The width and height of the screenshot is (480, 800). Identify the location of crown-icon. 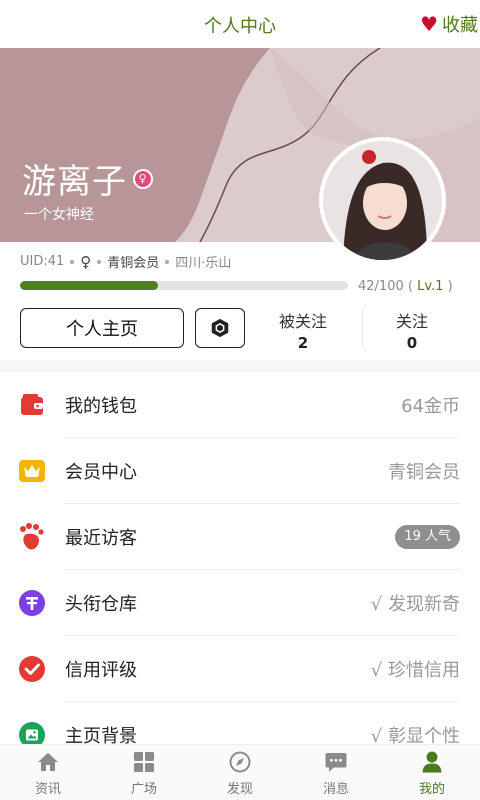
(32, 471).